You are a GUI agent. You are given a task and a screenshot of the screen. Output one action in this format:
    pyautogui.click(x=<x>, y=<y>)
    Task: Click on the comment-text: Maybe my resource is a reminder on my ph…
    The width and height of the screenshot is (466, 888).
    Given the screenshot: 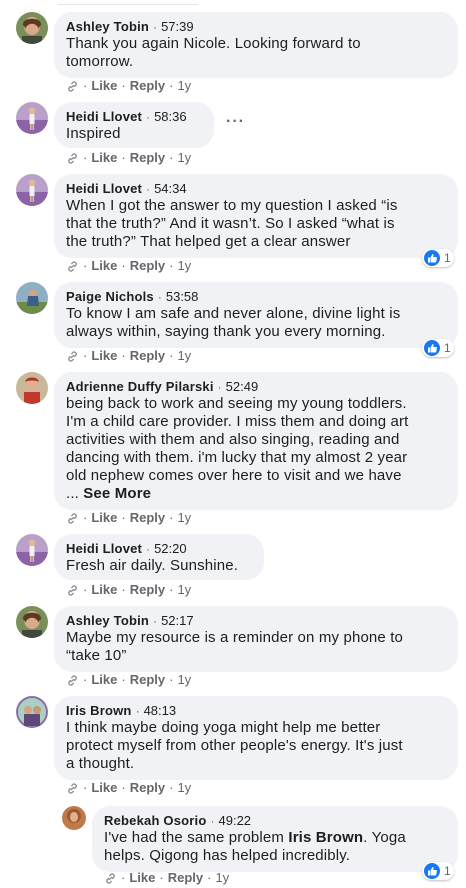 What is the action you would take?
    pyautogui.click(x=235, y=646)
    